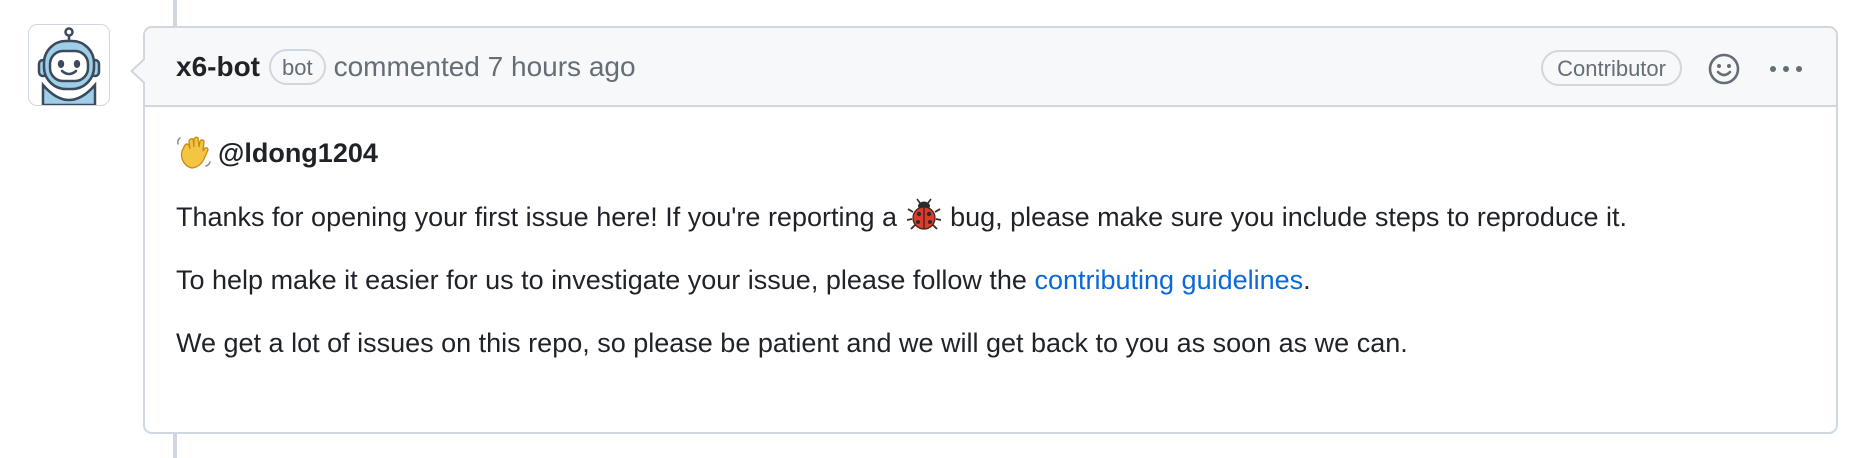 This screenshot has height=458, width=1858. I want to click on add-reaction-button, so click(1724, 69).